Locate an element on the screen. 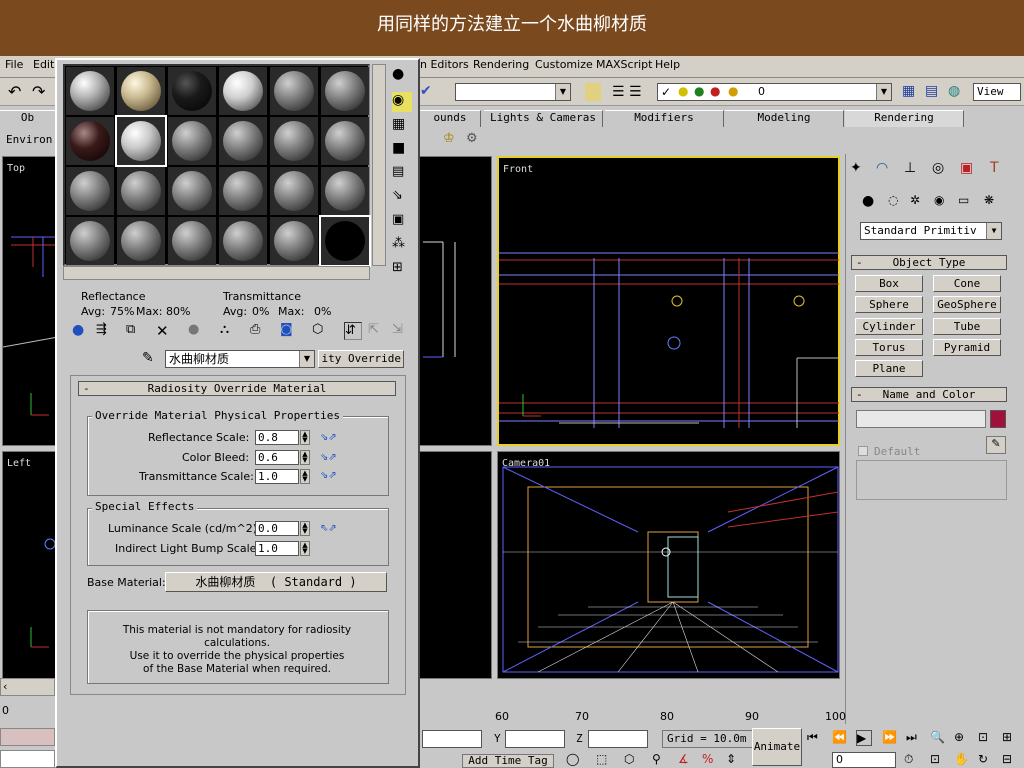 This screenshot has width=1024, height=768. track-bar-left: 0 is located at coordinates (27, 712).